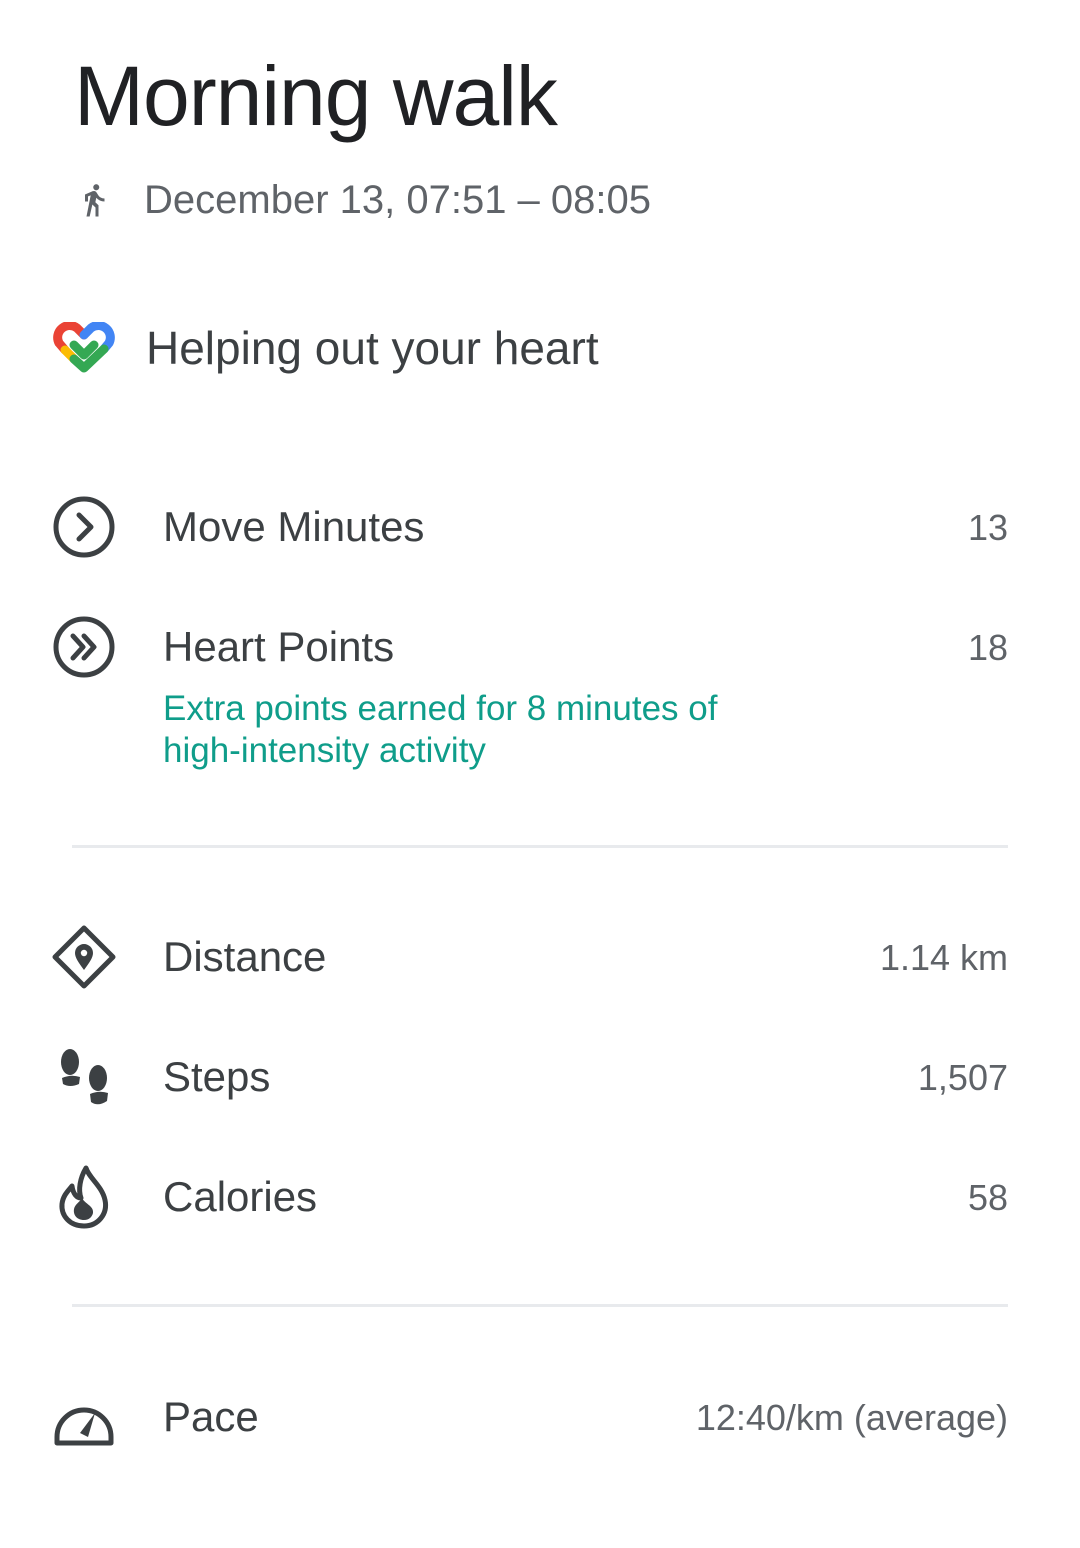 Image resolution: width=1080 pixels, height=1548 pixels. Describe the element at coordinates (529, 957) in the screenshot. I see `distance-row: Distance 1.14 km` at that location.